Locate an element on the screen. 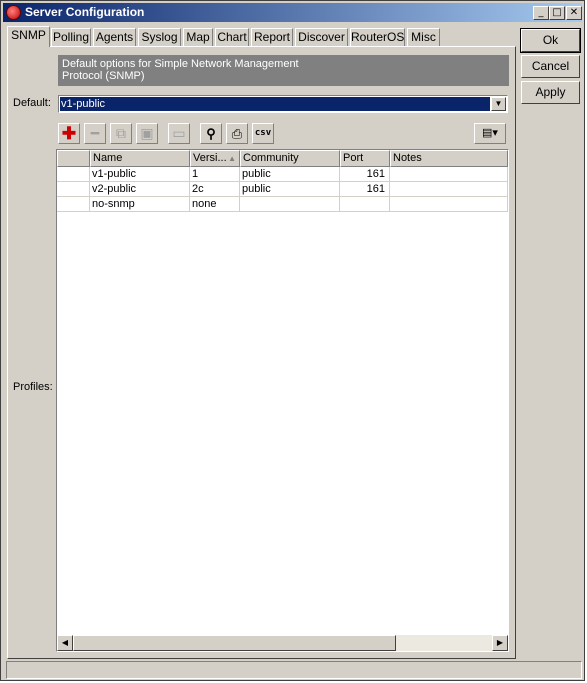 The image size is (587, 683). table-row: v2-public 2c public 161 is located at coordinates (282, 189).